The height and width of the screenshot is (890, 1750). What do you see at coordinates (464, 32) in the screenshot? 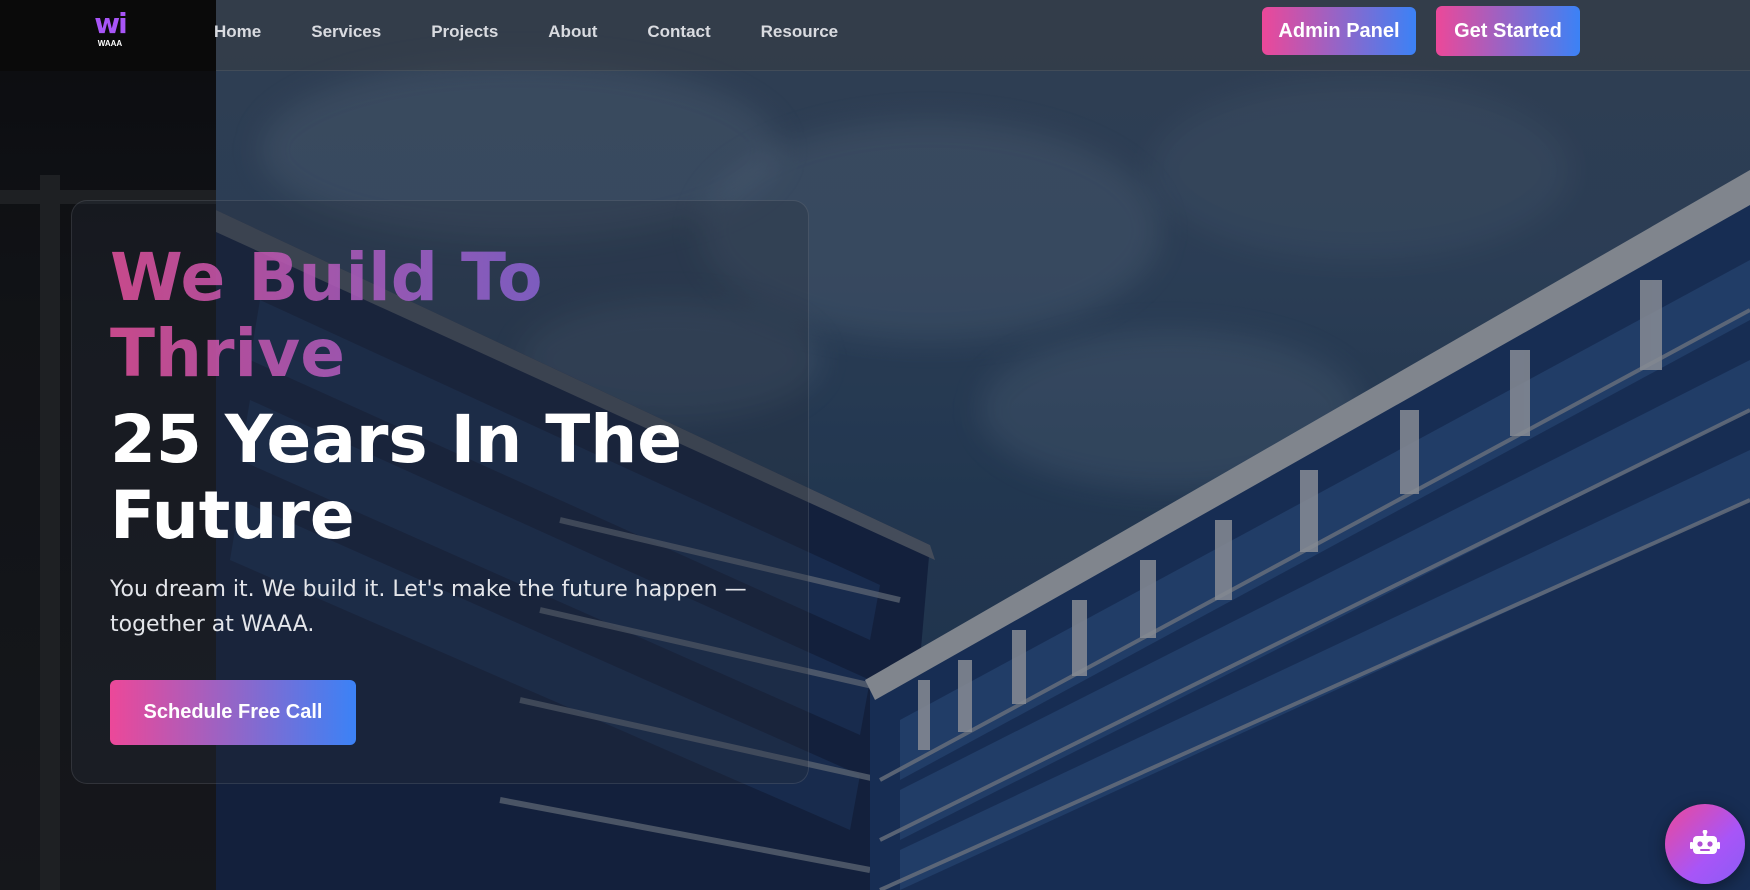
I see `nav-projects: Projects` at bounding box center [464, 32].